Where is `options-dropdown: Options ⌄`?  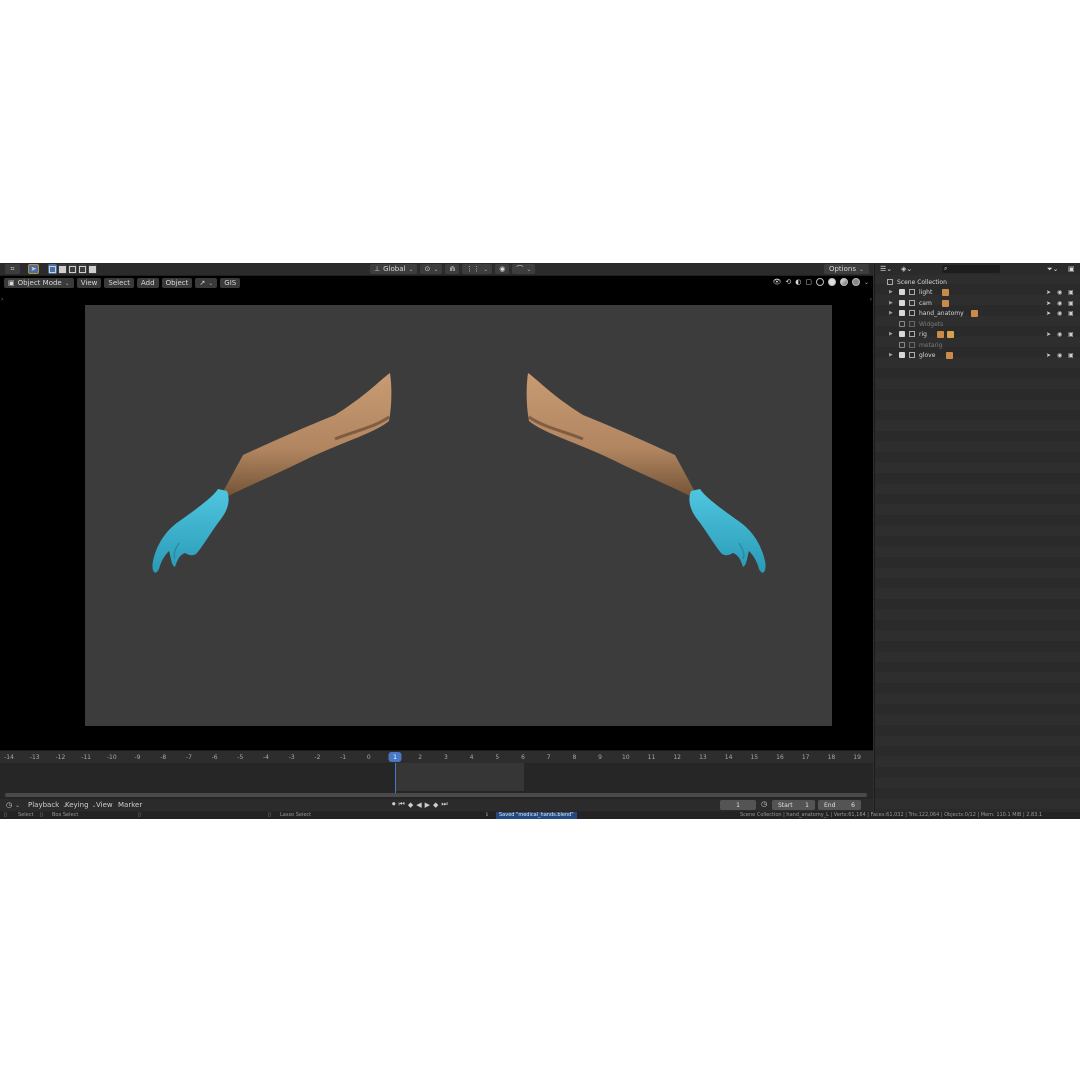 options-dropdown: Options ⌄ is located at coordinates (846, 269).